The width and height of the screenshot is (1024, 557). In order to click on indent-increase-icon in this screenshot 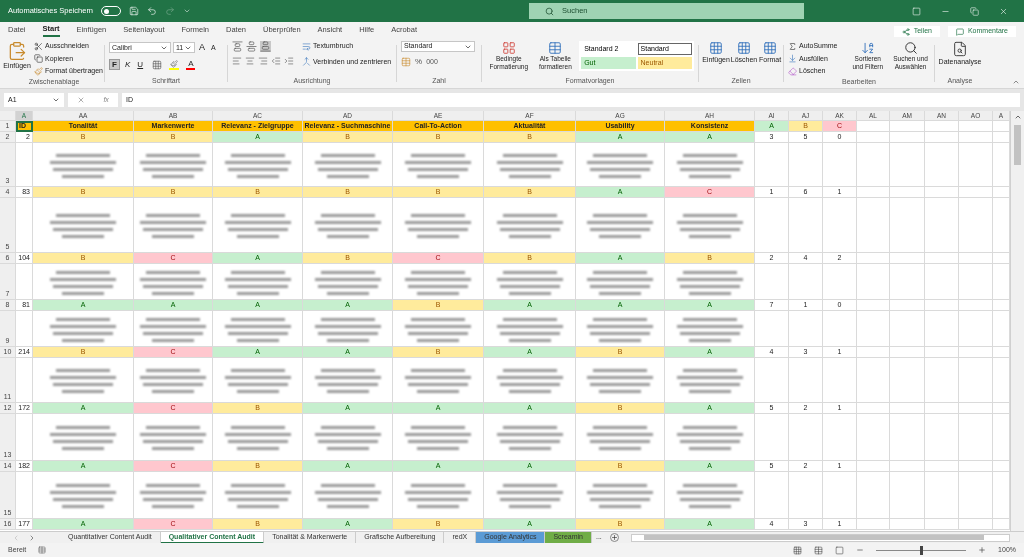, I will do `click(289, 61)`.